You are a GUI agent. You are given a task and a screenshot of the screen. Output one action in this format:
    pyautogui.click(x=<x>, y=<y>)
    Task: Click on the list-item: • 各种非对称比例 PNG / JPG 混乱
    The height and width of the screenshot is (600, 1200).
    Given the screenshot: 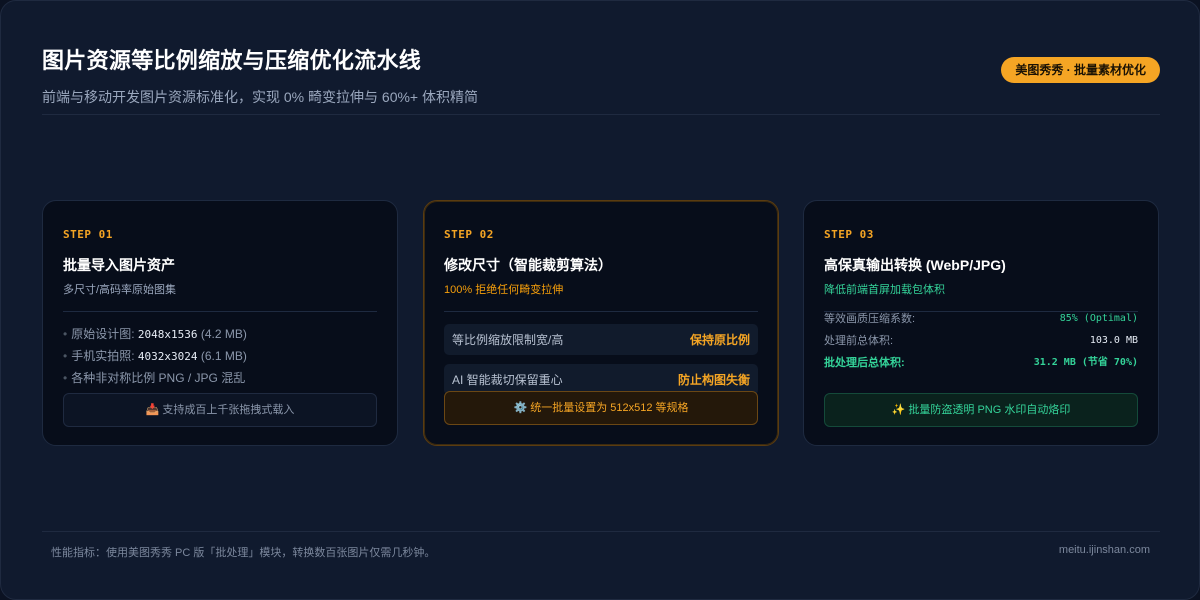 What is the action you would take?
    pyautogui.click(x=154, y=378)
    